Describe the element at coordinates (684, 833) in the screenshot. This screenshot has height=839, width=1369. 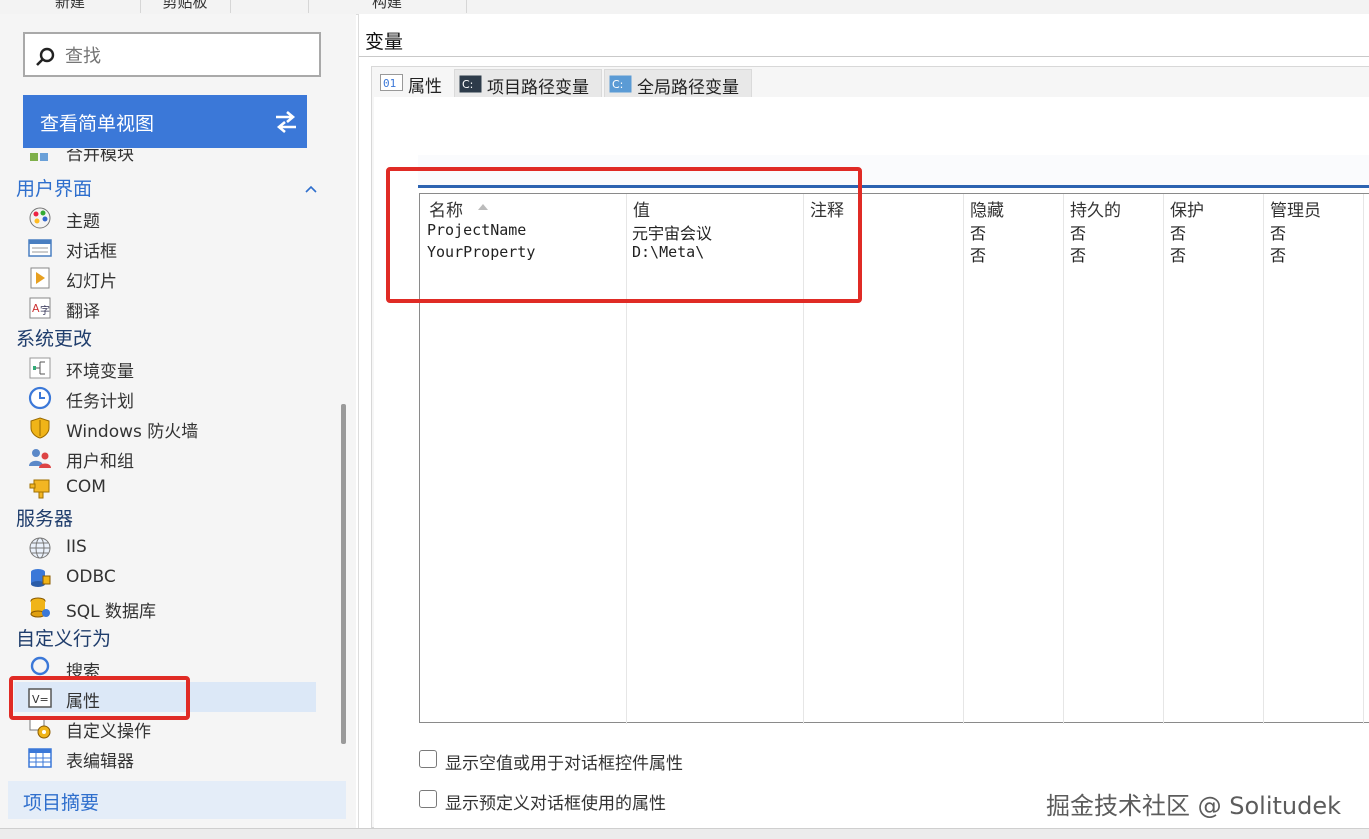
I see `status-bar` at that location.